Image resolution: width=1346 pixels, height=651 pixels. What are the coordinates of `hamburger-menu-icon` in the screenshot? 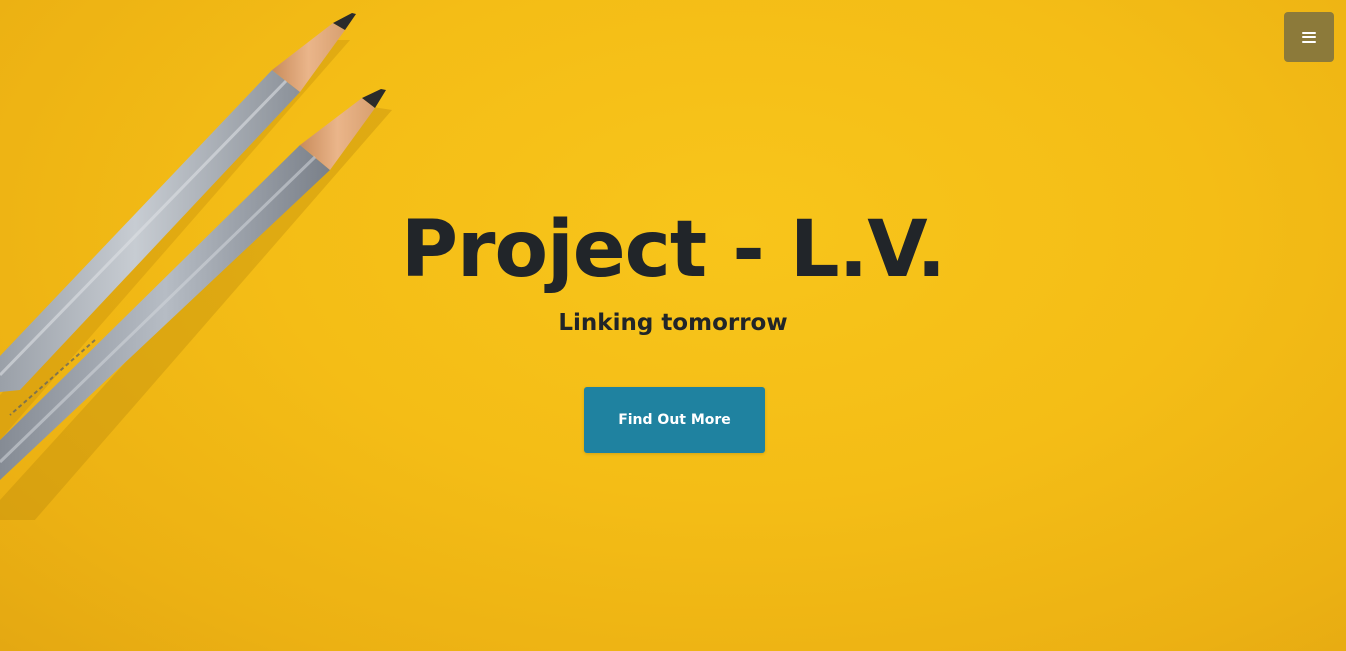 It's located at (1309, 37).